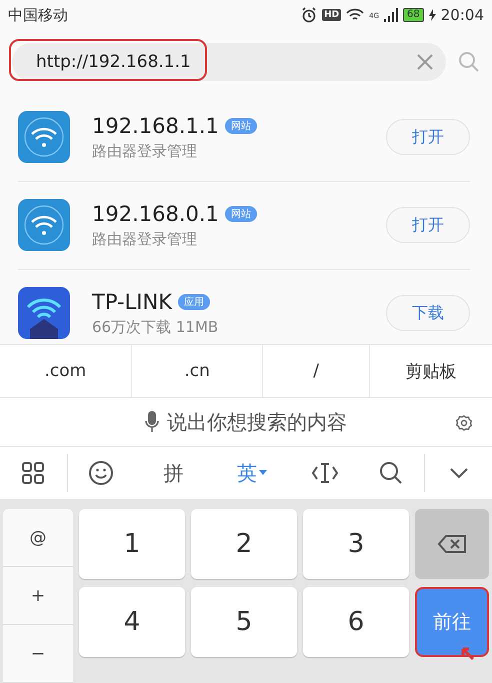 The height and width of the screenshot is (683, 492). Describe the element at coordinates (33, 473) in the screenshot. I see `grid-icon` at that location.